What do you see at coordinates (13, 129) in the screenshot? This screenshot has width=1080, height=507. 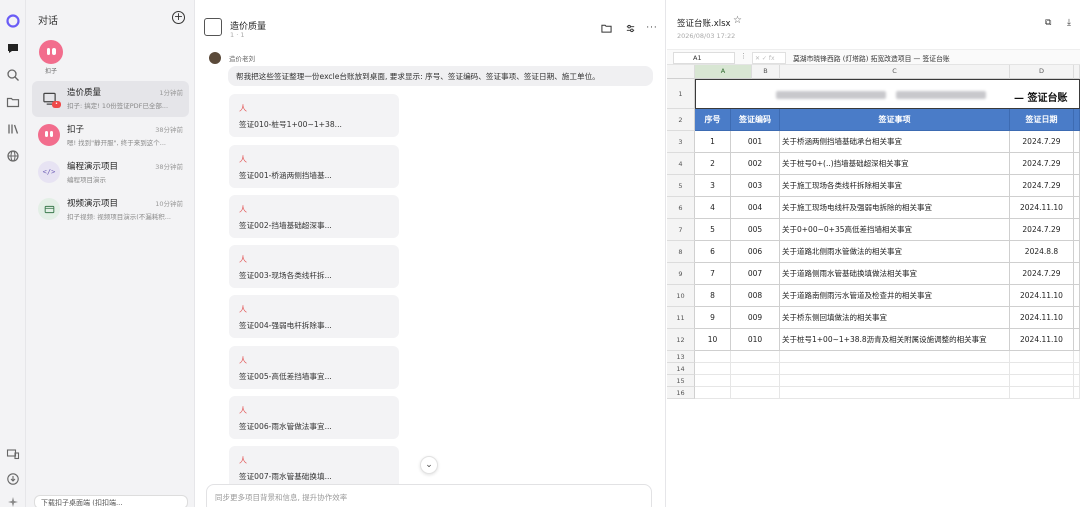 I see `library-icon` at bounding box center [13, 129].